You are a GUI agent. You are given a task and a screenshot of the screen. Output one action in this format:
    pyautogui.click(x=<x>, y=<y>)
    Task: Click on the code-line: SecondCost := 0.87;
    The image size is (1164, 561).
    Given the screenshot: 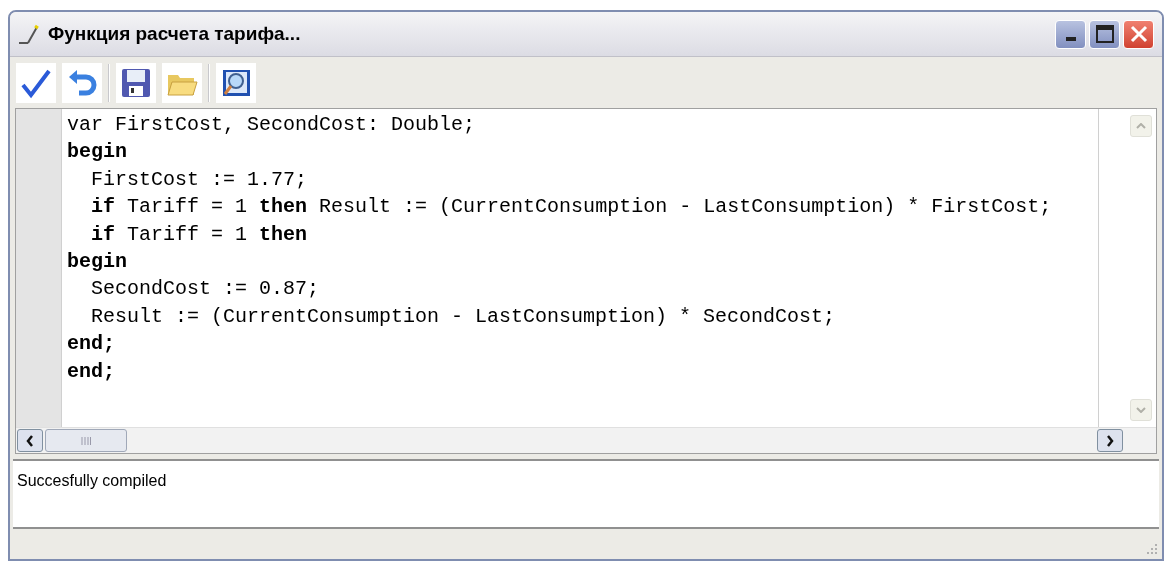 What is the action you would take?
    pyautogui.click(x=205, y=289)
    